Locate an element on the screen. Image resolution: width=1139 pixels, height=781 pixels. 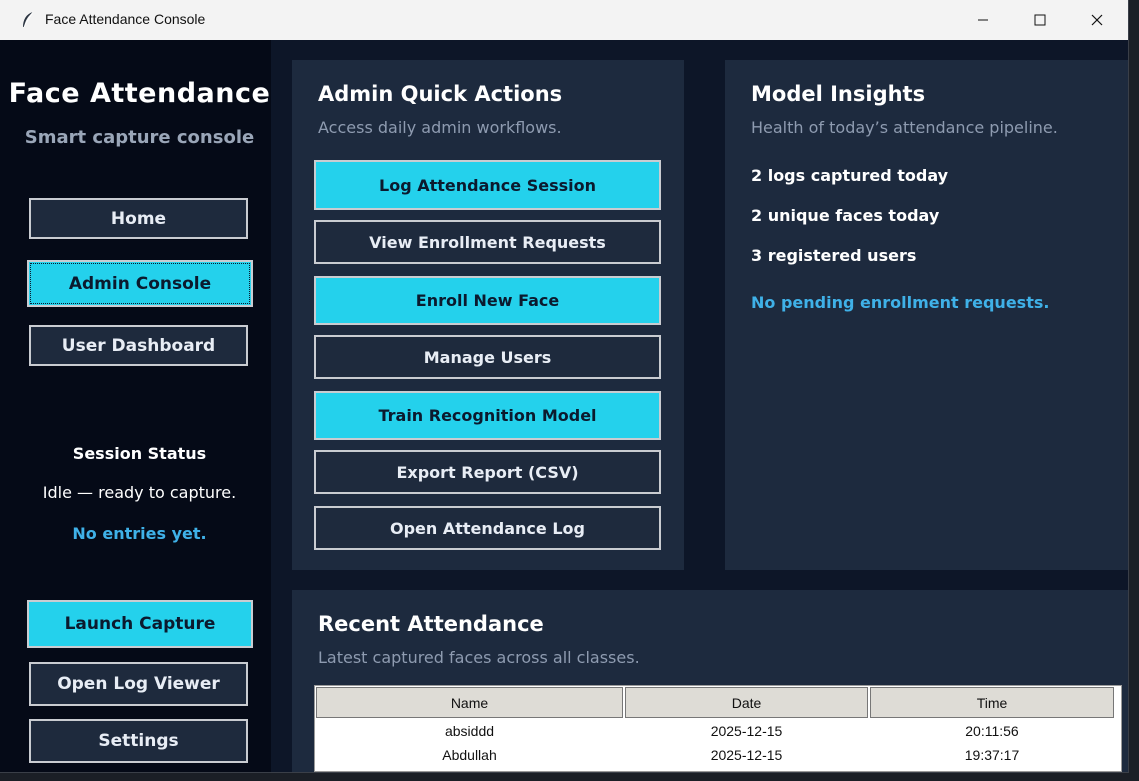
column-header-time: Time is located at coordinates (992, 702).